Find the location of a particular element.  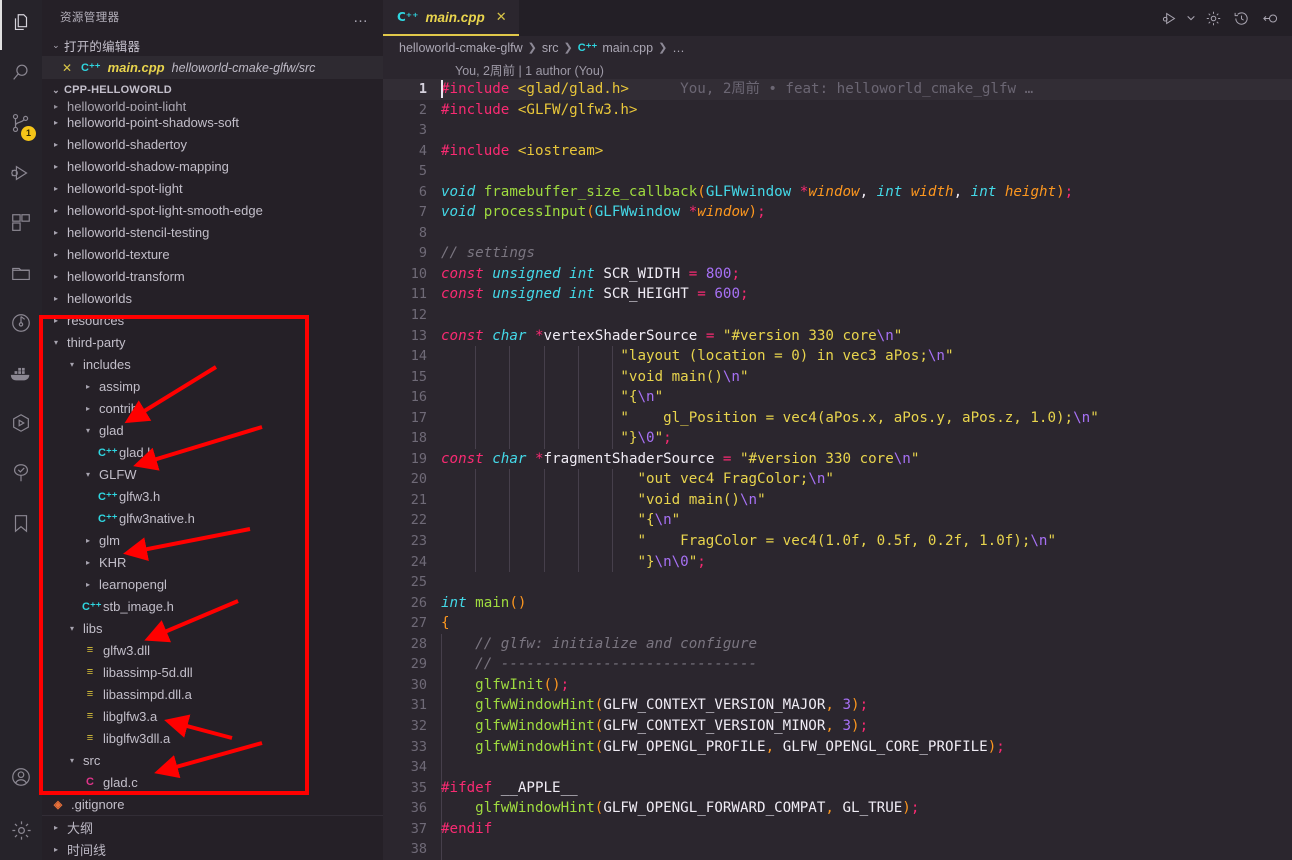

code-line: 22 "{\n" is located at coordinates (837, 520).